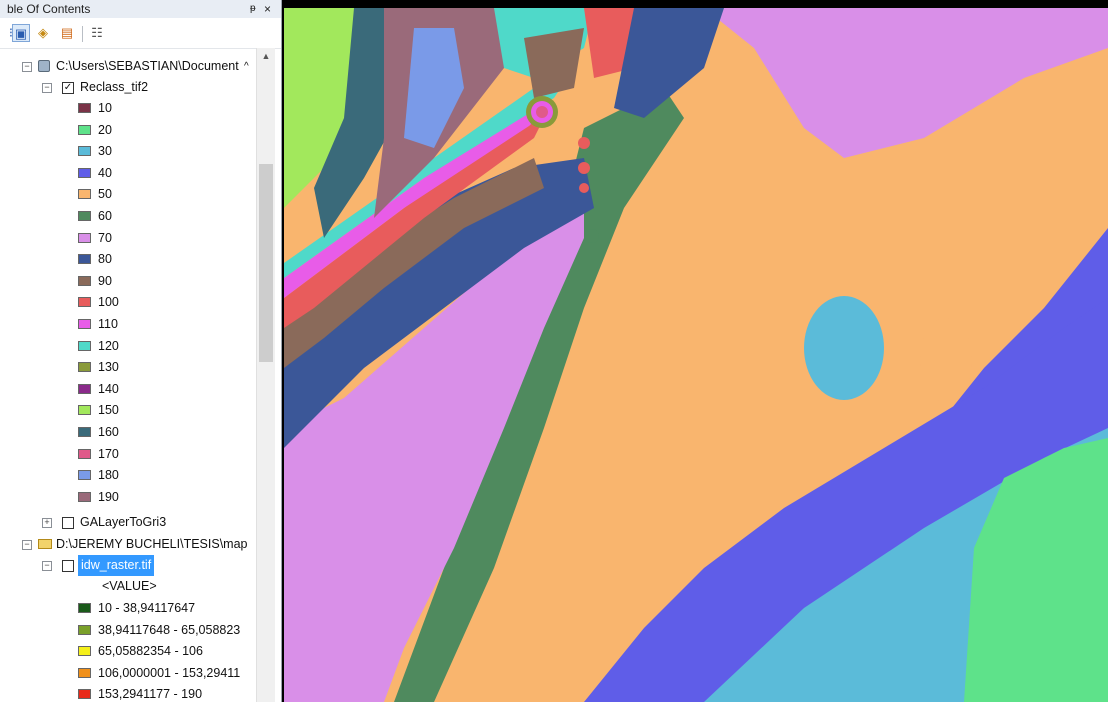 This screenshot has height=702, width=1108. What do you see at coordinates (108, 324) in the screenshot?
I see `legend-label: 110` at bounding box center [108, 324].